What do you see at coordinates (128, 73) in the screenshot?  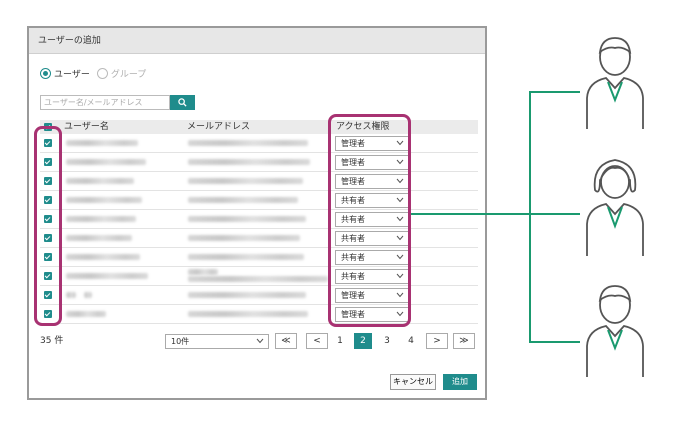 I see `radio-group-label: グループ` at bounding box center [128, 73].